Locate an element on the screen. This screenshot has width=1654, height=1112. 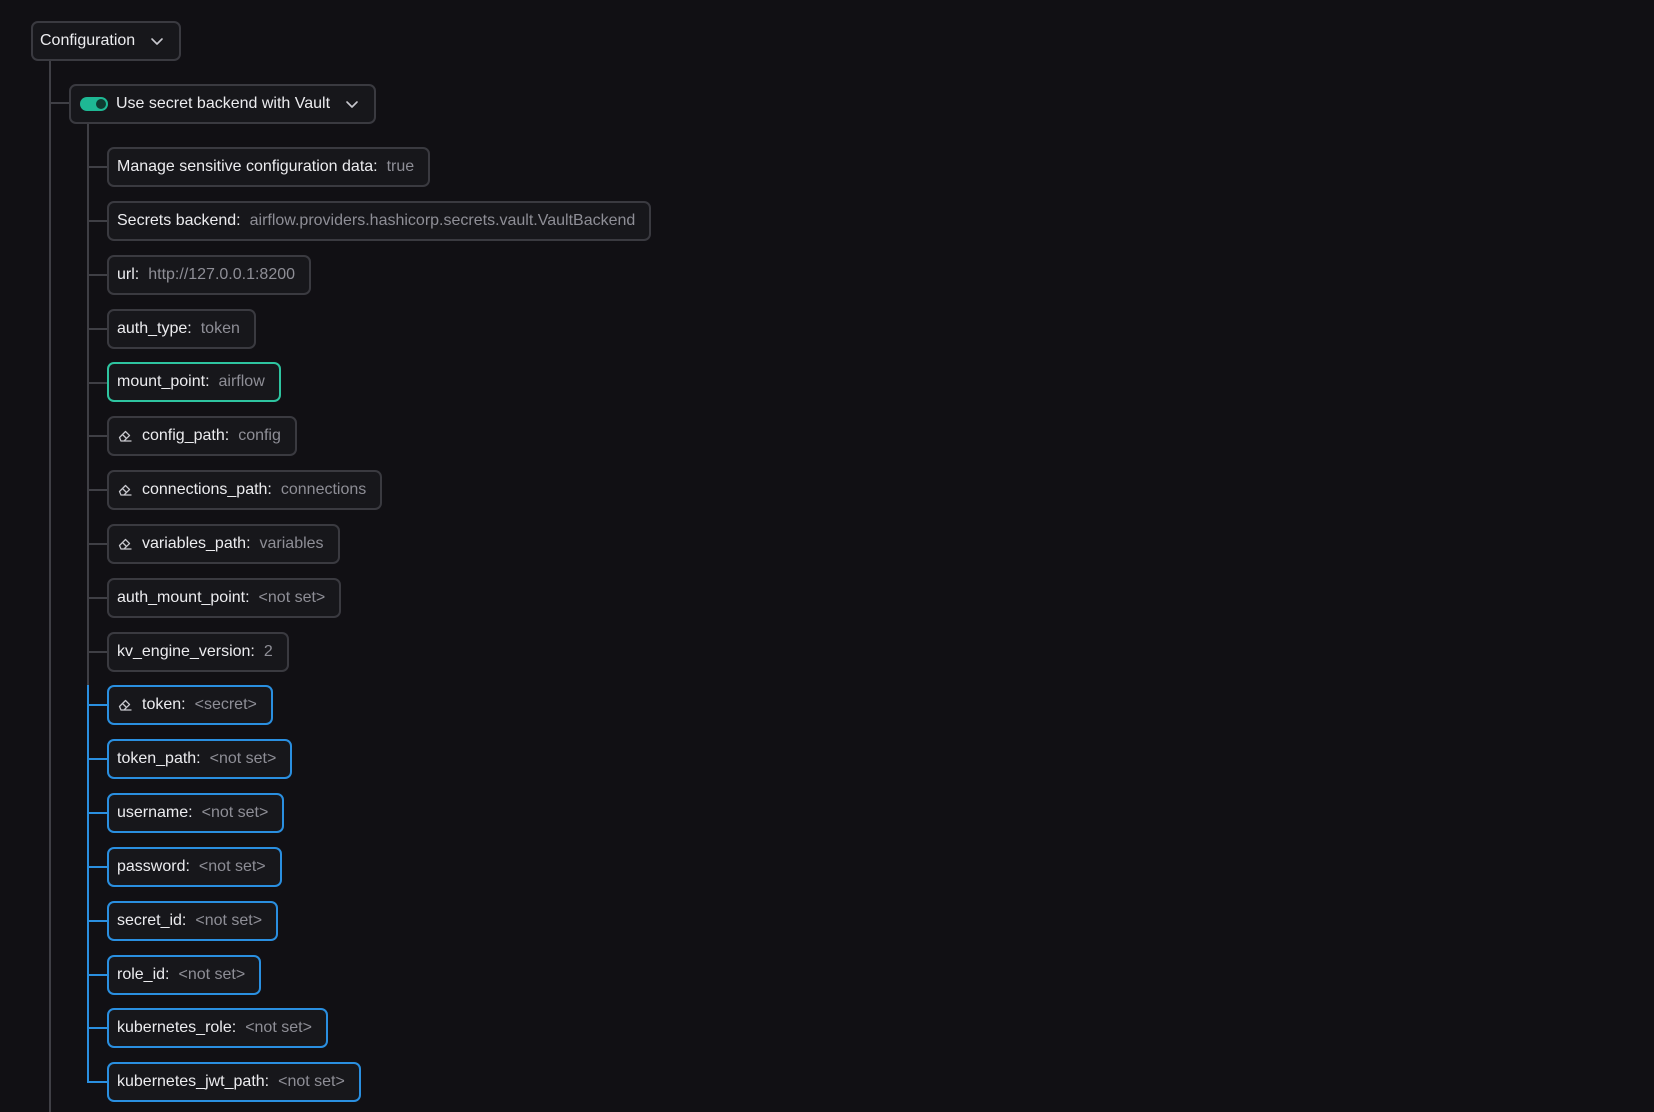
setting-variables-path: variables_path: variables is located at coordinates (223, 544).